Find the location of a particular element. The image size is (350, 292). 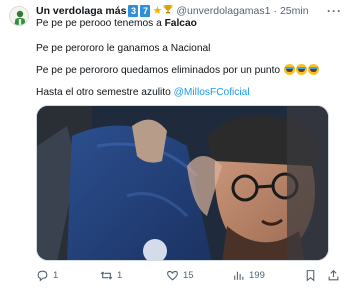

avatar is located at coordinates (19, 16).